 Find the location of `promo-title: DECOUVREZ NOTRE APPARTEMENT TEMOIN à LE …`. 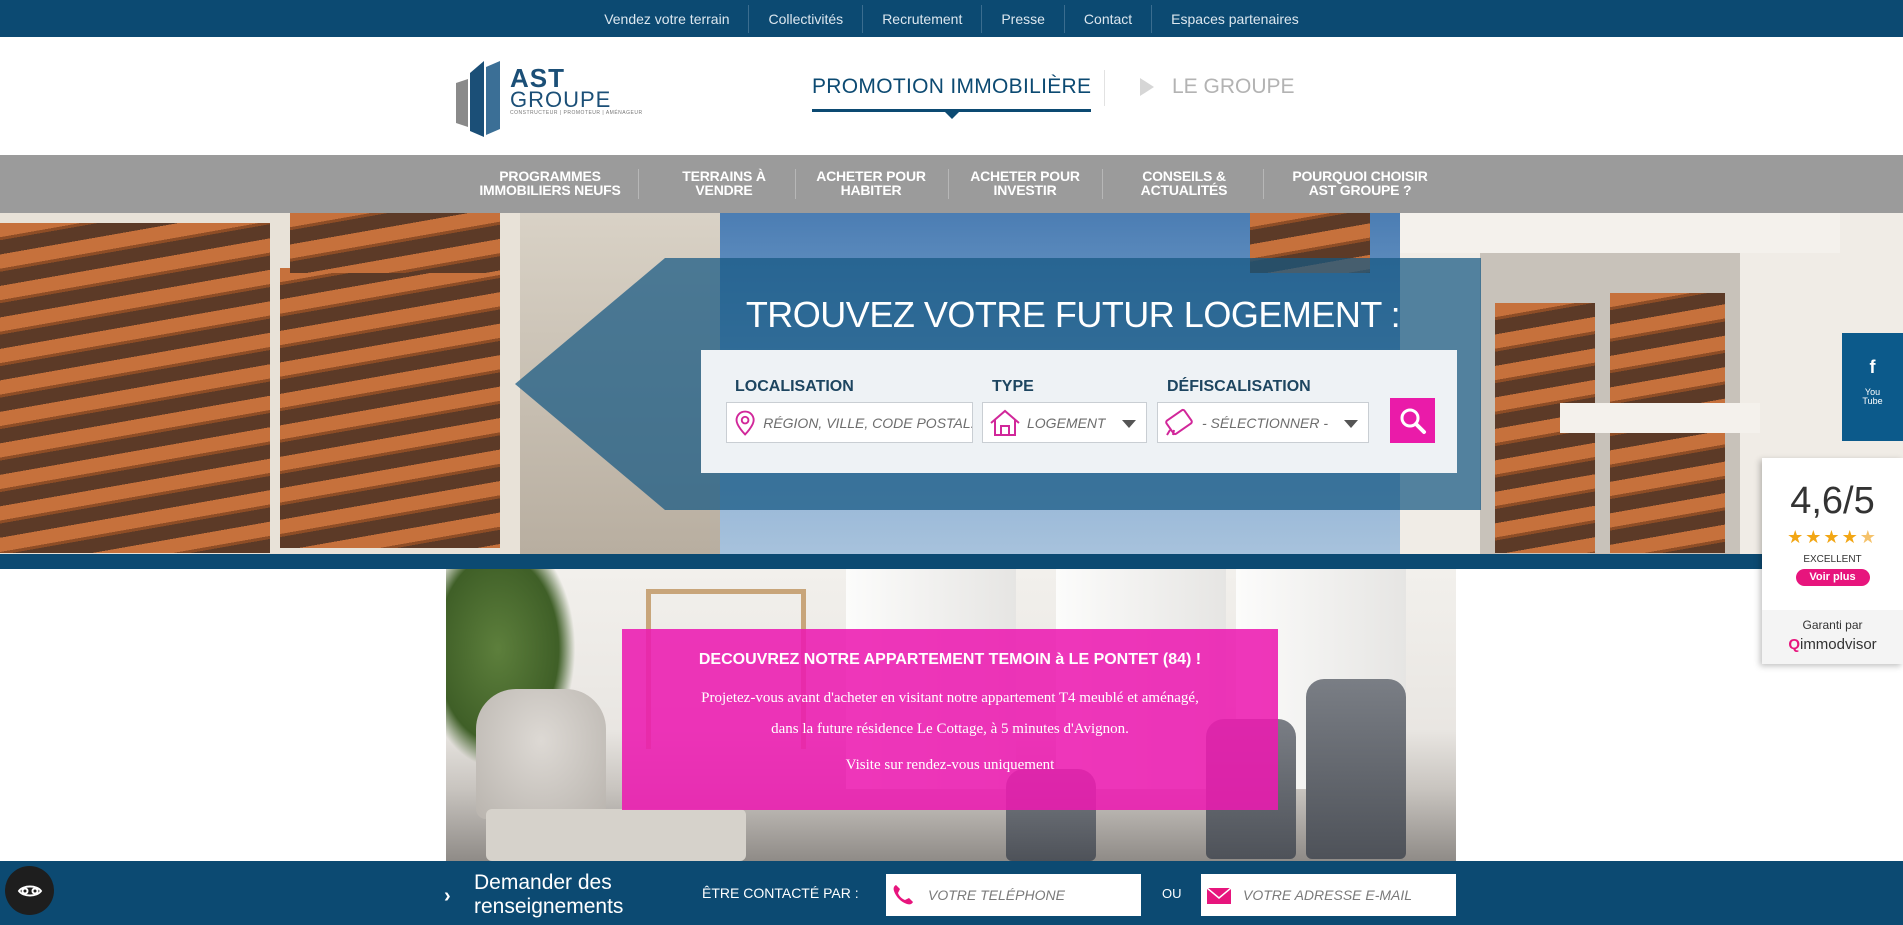

promo-title: DECOUVREZ NOTRE APPARTEMENT TEMOIN à LE … is located at coordinates (950, 659).